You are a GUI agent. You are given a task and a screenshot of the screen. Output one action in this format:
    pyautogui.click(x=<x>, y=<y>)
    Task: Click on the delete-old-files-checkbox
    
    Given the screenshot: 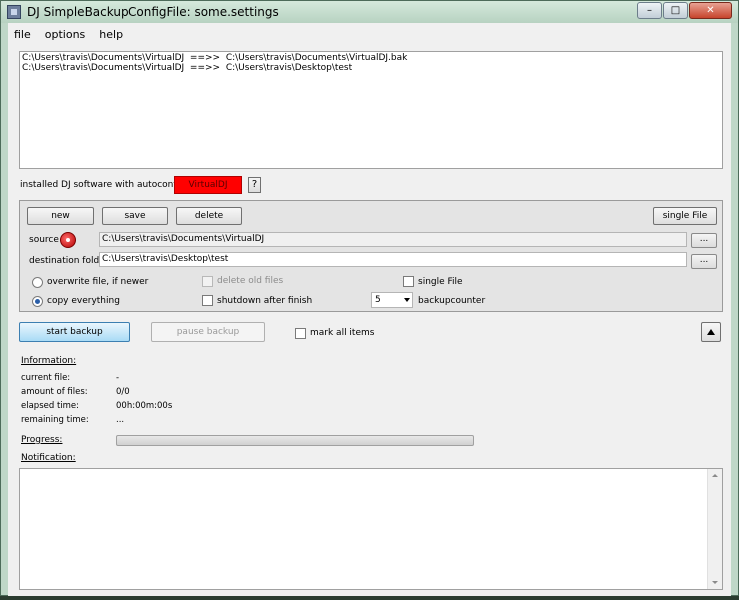 What is the action you would take?
    pyautogui.click(x=207, y=281)
    